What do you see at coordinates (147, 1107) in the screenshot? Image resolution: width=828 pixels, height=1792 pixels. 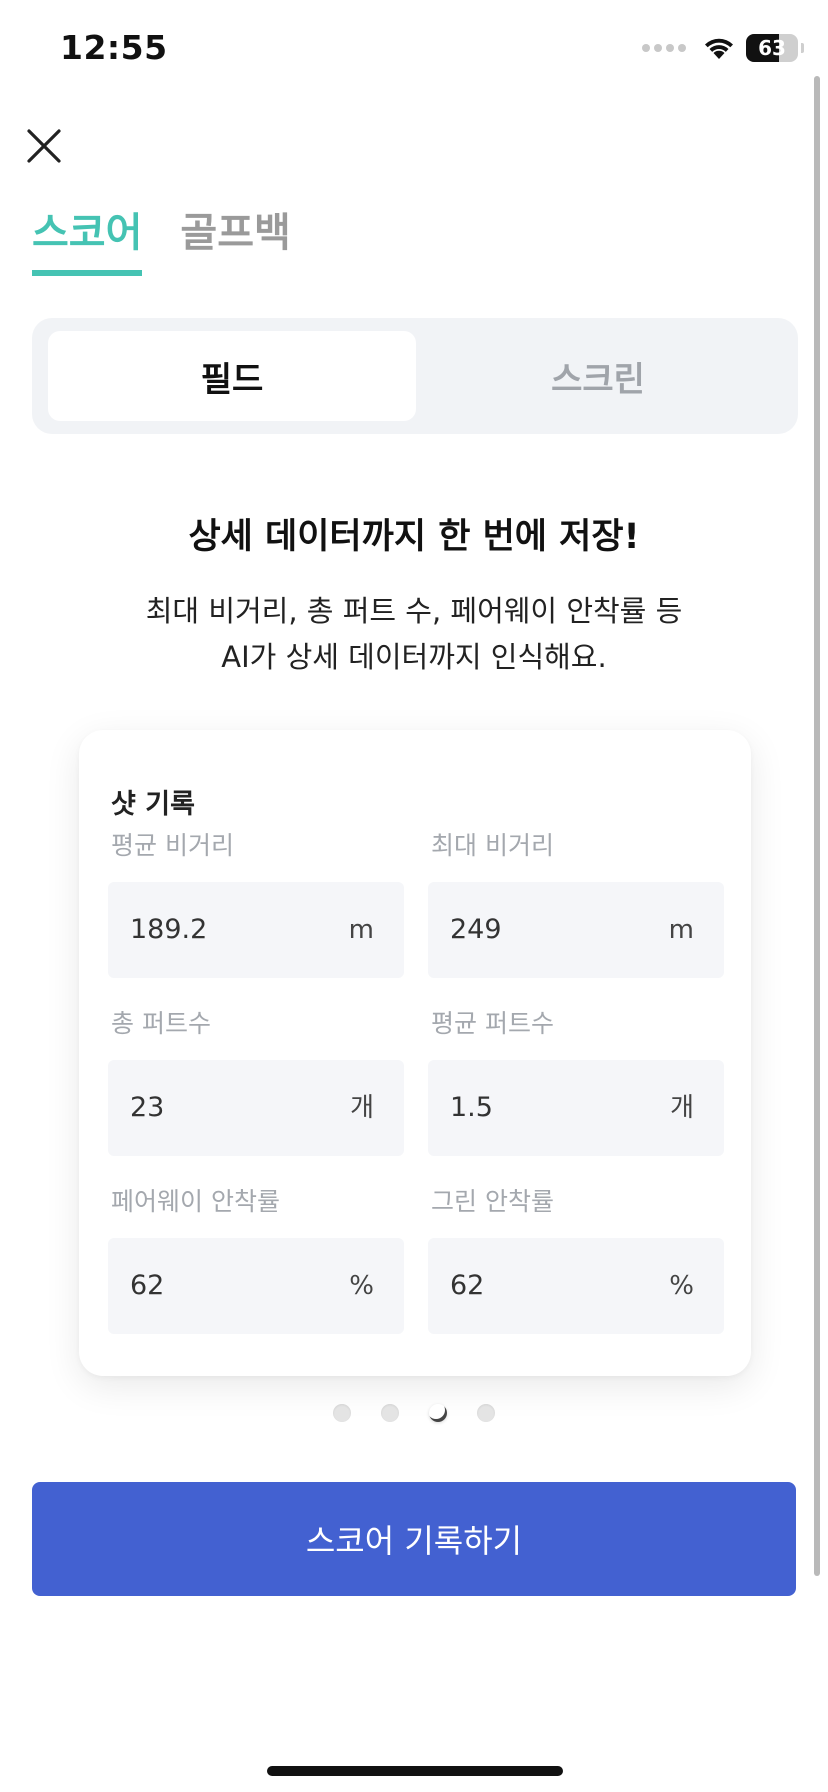 I see `field-value: 23` at bounding box center [147, 1107].